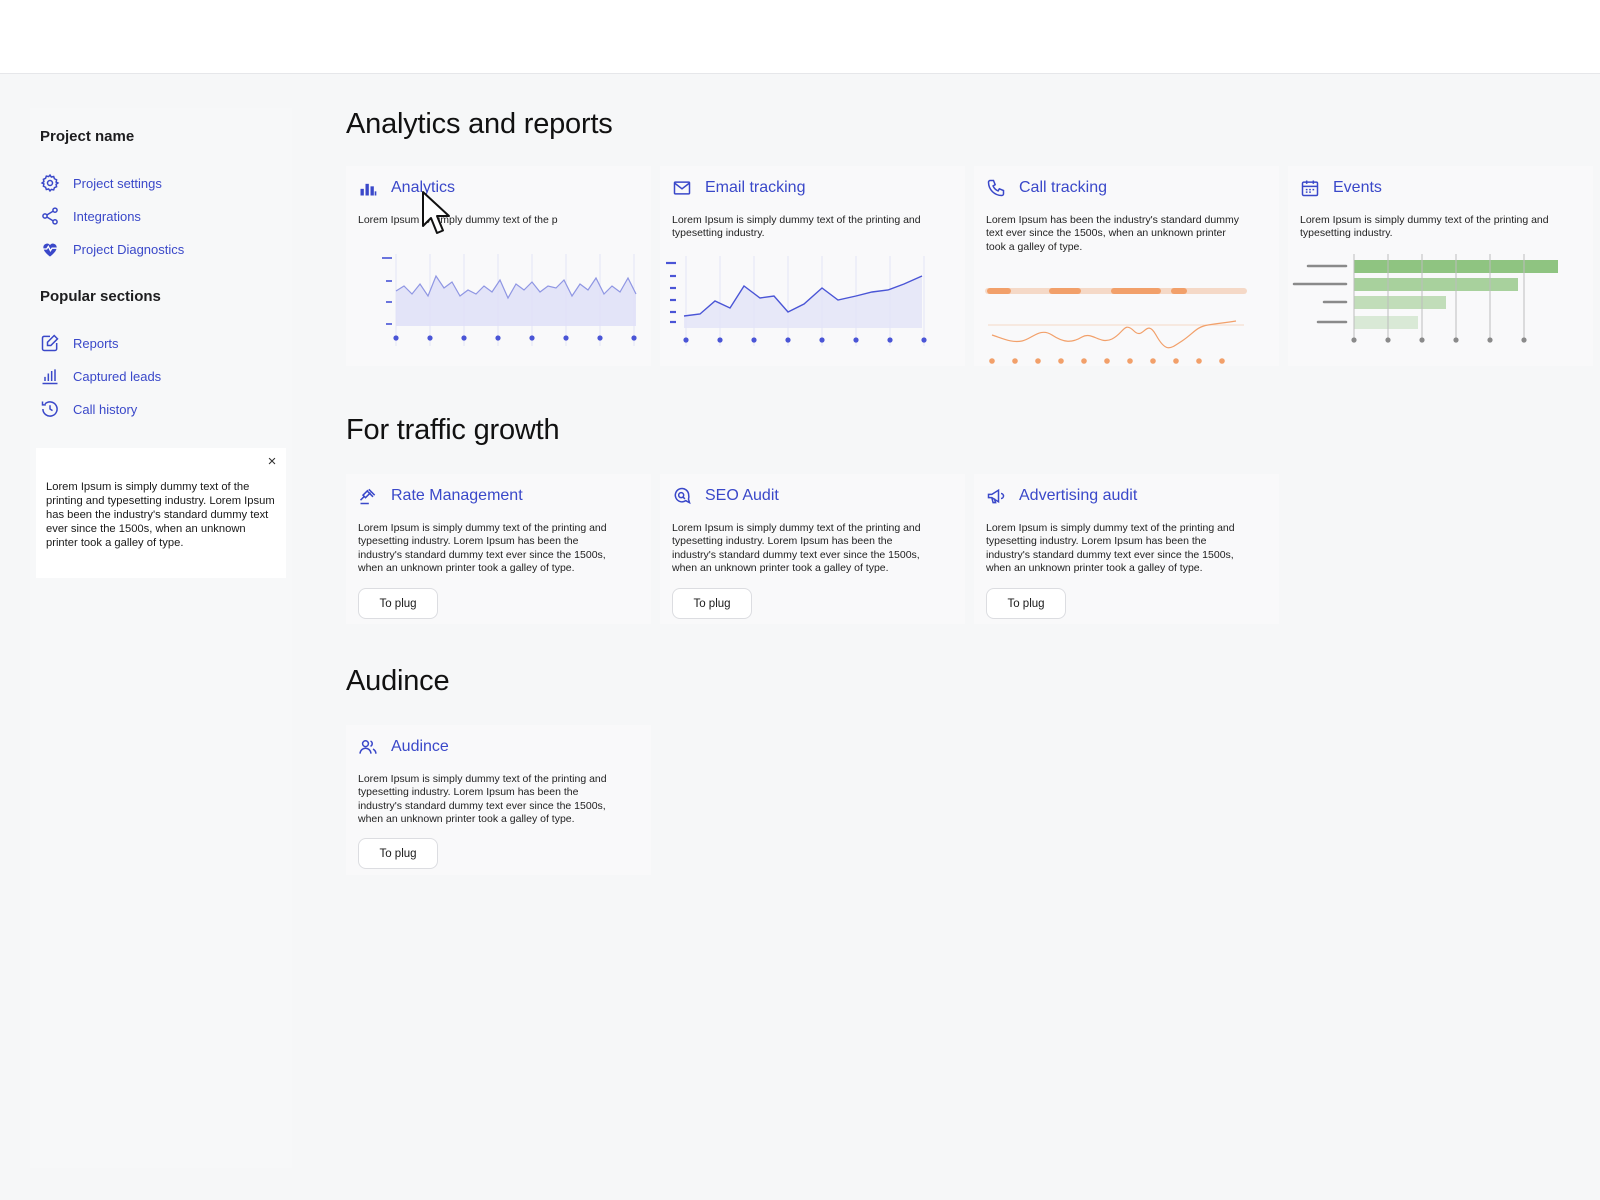 The width and height of the screenshot is (1600, 1200). What do you see at coordinates (755, 187) in the screenshot?
I see `card-title: Email tracking` at bounding box center [755, 187].